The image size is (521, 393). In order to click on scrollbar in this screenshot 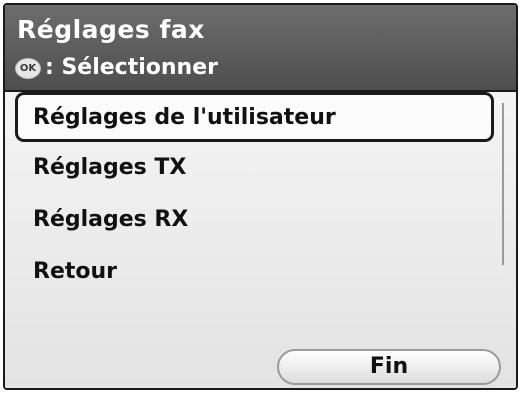, I will do `click(503, 184)`.